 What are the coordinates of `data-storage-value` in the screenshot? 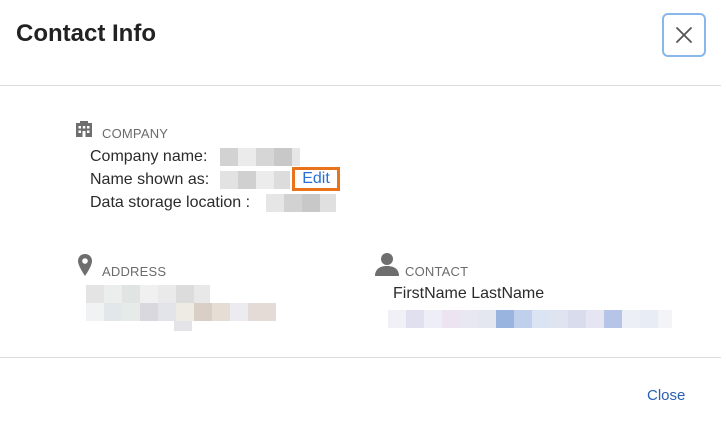 It's located at (301, 203).